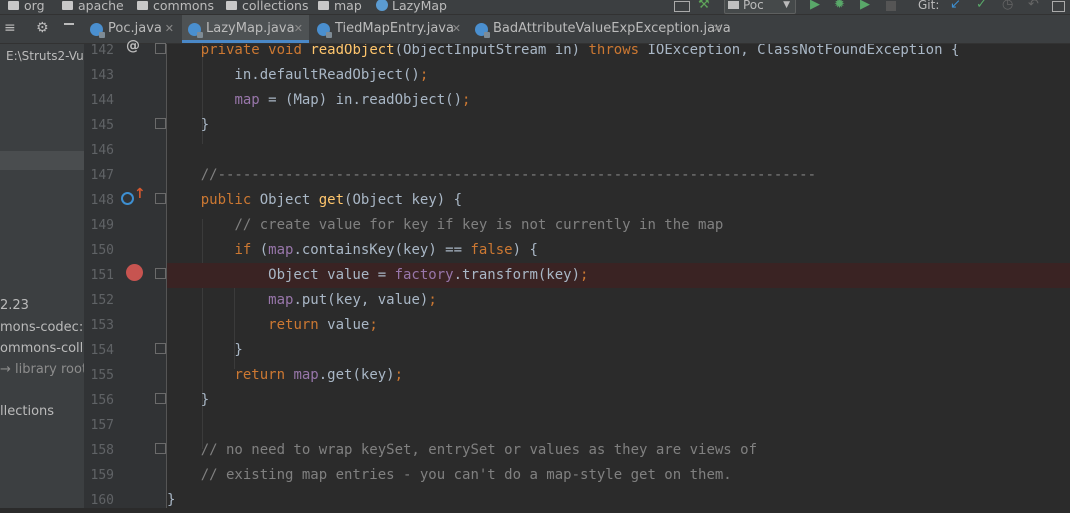 The width and height of the screenshot is (1070, 513). I want to click on implements-method-icon, so click(127, 198).